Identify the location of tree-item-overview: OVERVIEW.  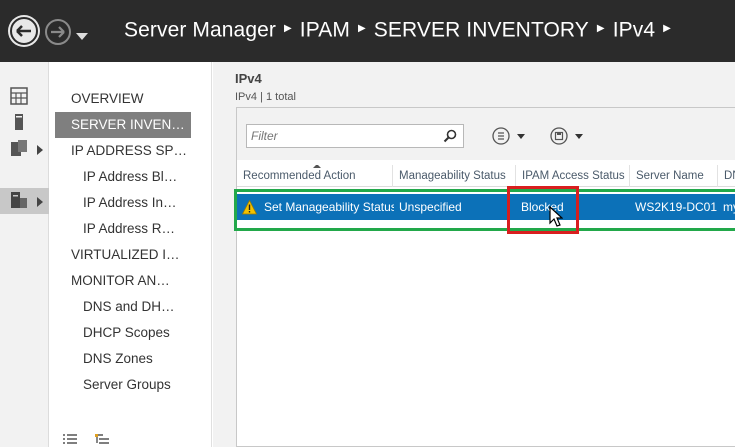
(107, 99).